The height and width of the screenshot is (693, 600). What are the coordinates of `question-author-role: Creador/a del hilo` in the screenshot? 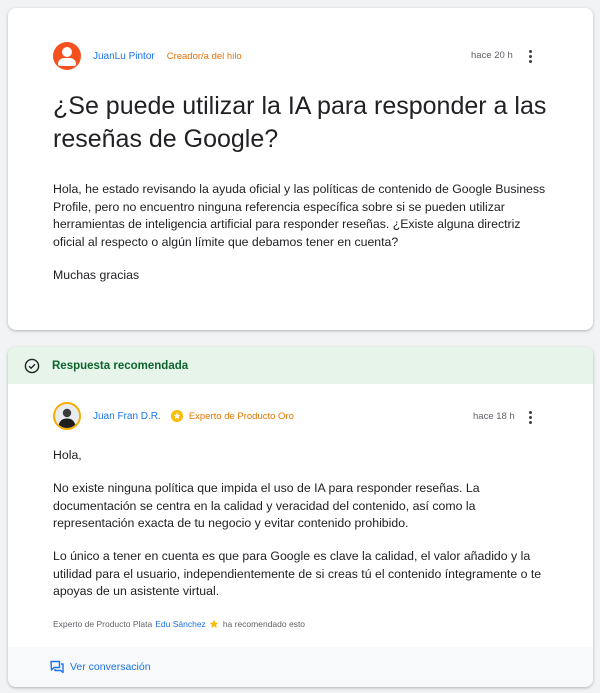 It's located at (204, 56).